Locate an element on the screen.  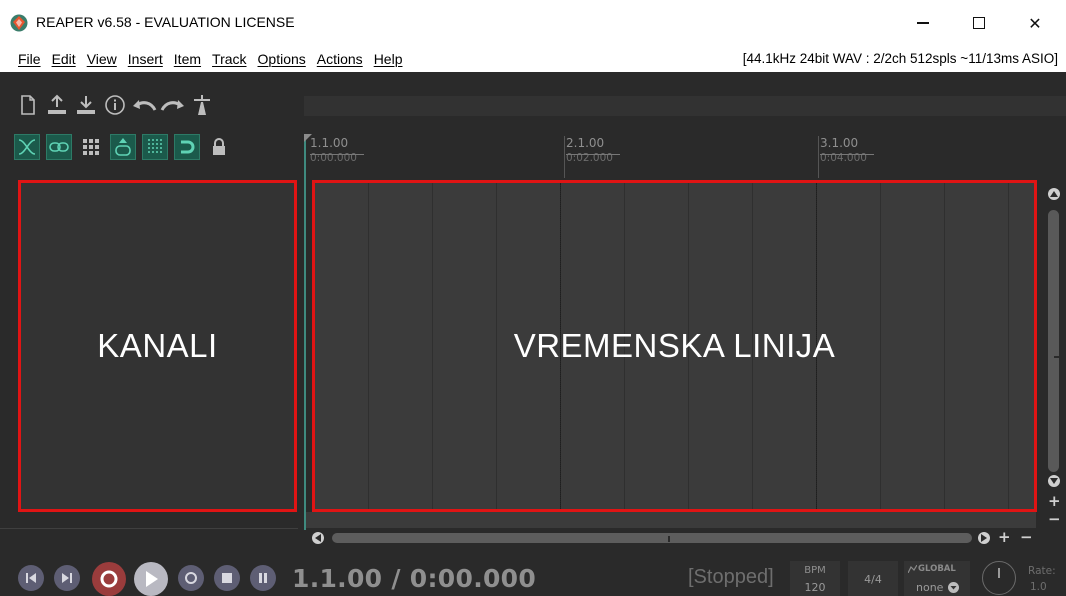
menu-help: Help is located at coordinates (388, 59).